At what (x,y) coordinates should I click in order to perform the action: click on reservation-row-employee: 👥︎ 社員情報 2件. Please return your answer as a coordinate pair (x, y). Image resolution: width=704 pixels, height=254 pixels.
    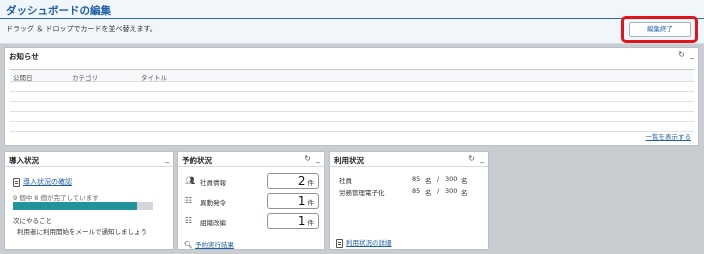
    Looking at the image, I should click on (252, 181).